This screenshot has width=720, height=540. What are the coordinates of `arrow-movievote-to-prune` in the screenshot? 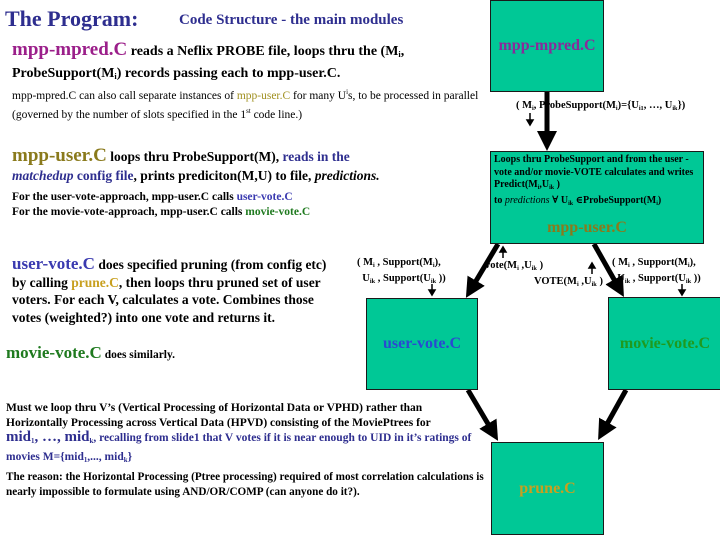 It's located at (613, 414).